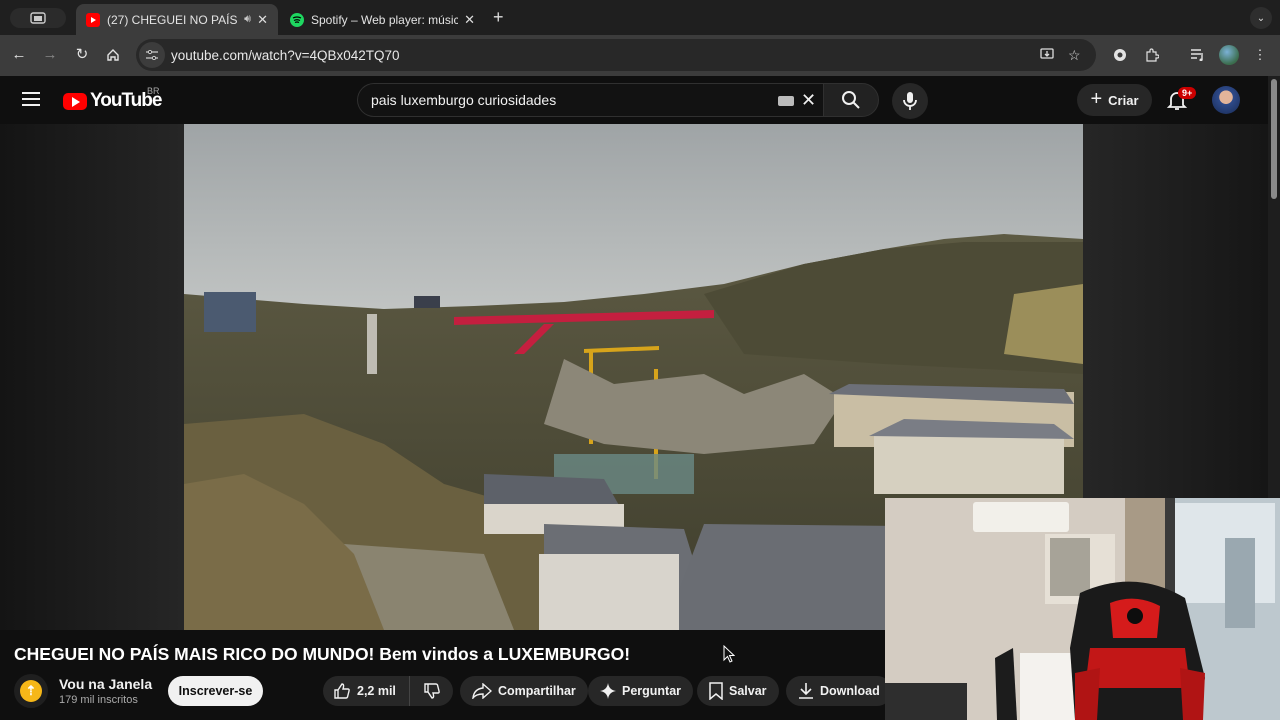  What do you see at coordinates (850, 691) in the screenshot?
I see `download-label: Download` at bounding box center [850, 691].